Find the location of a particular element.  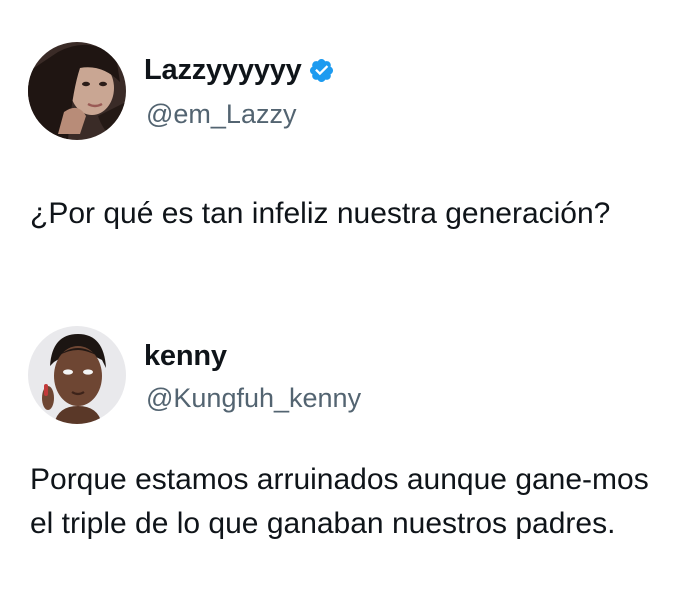

display-name: Lazzyyyyyy is located at coordinates (239, 70).